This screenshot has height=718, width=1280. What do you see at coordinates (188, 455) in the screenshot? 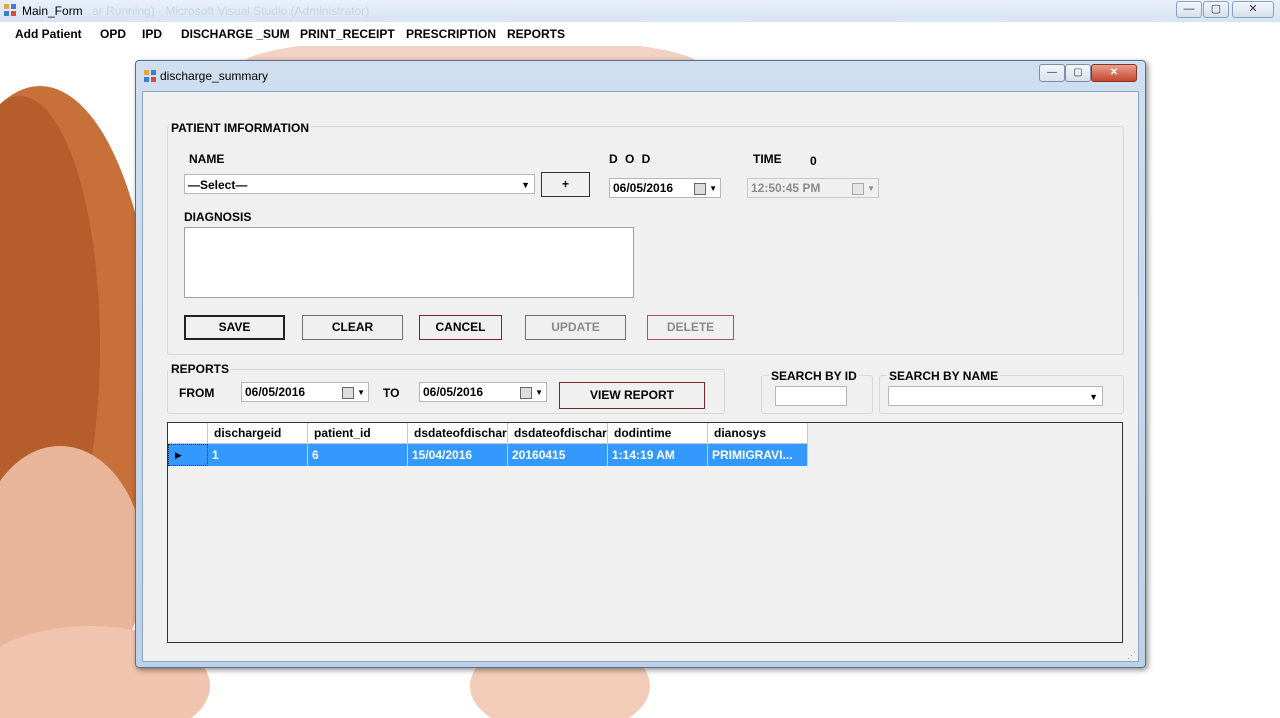
I see `row-header-selected: ▶` at bounding box center [188, 455].